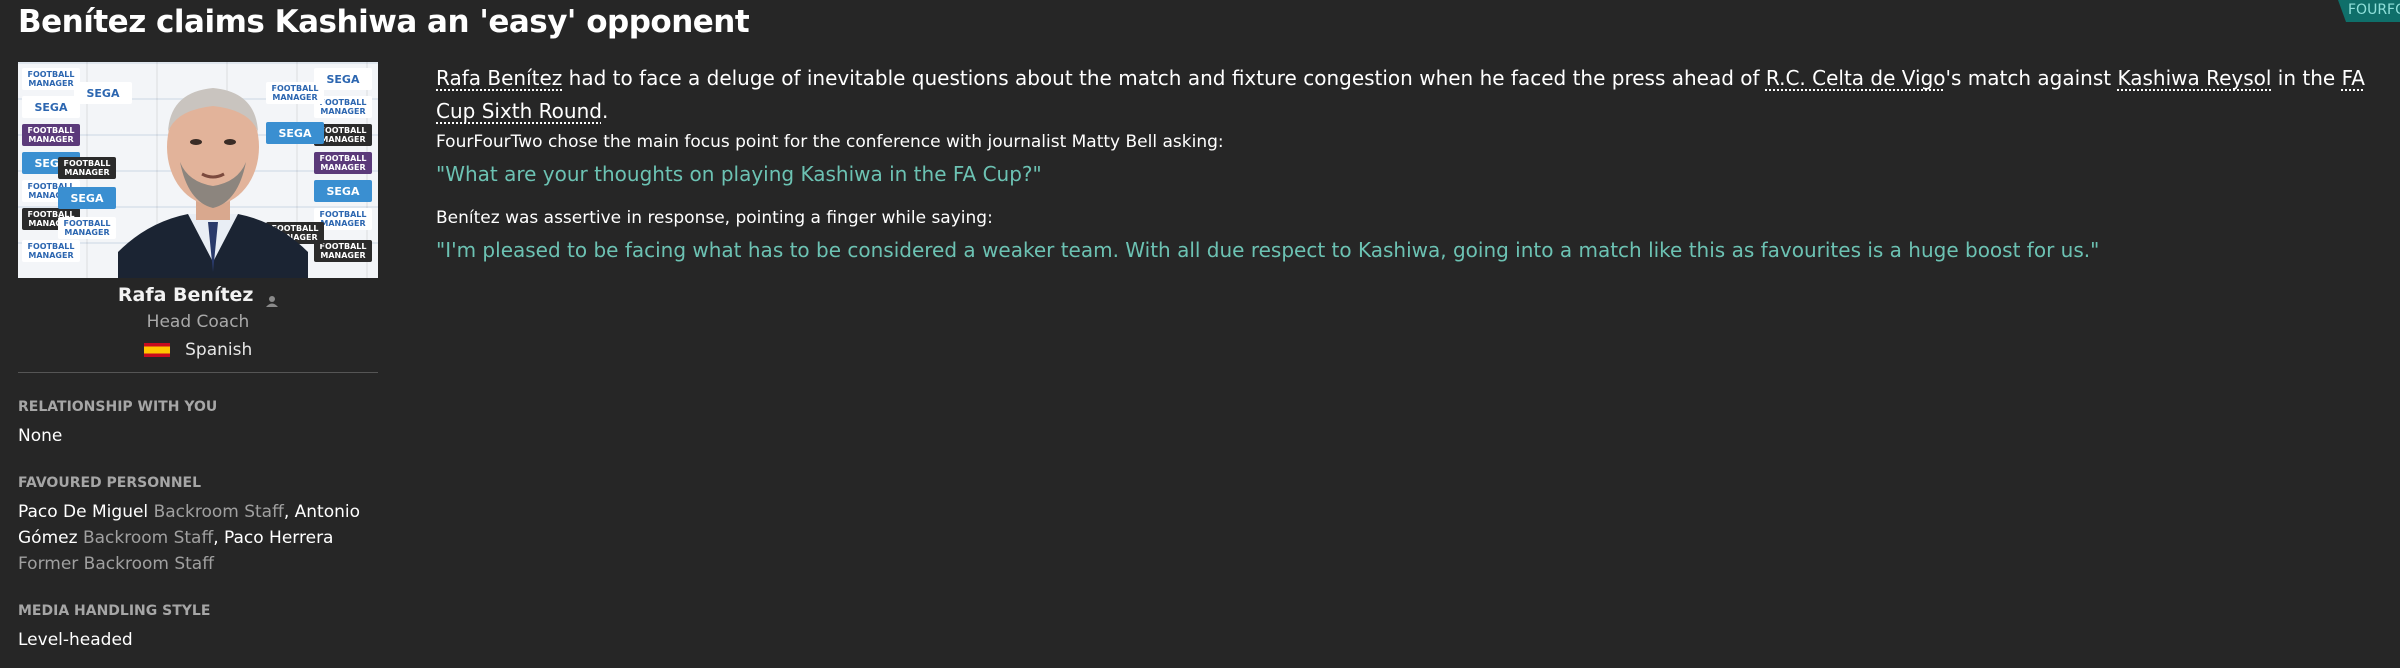 The width and height of the screenshot is (2400, 668). I want to click on link-kashiwa-reysol: Kashiwa Reysol, so click(2194, 78).